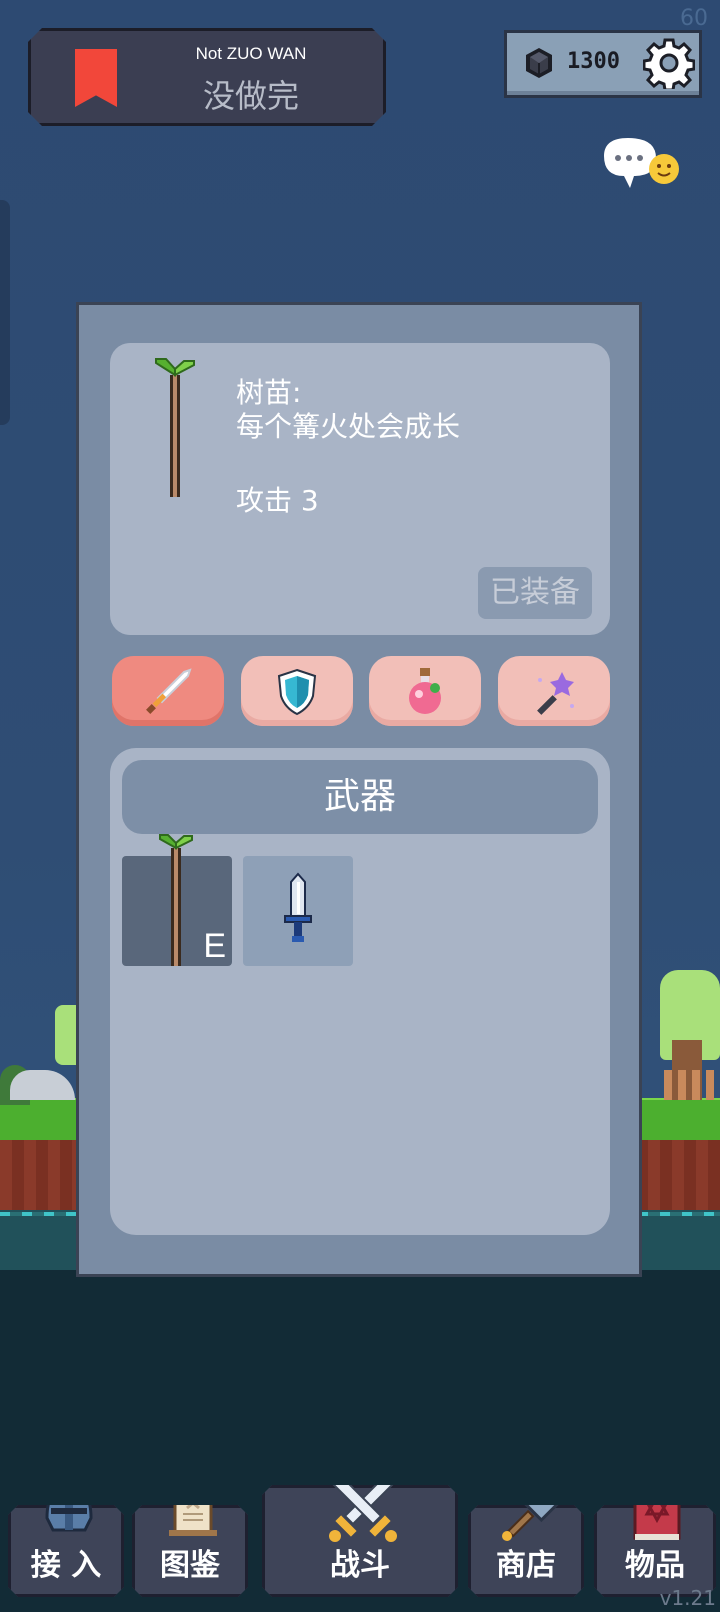  I want to click on tab-magic, so click(554, 691).